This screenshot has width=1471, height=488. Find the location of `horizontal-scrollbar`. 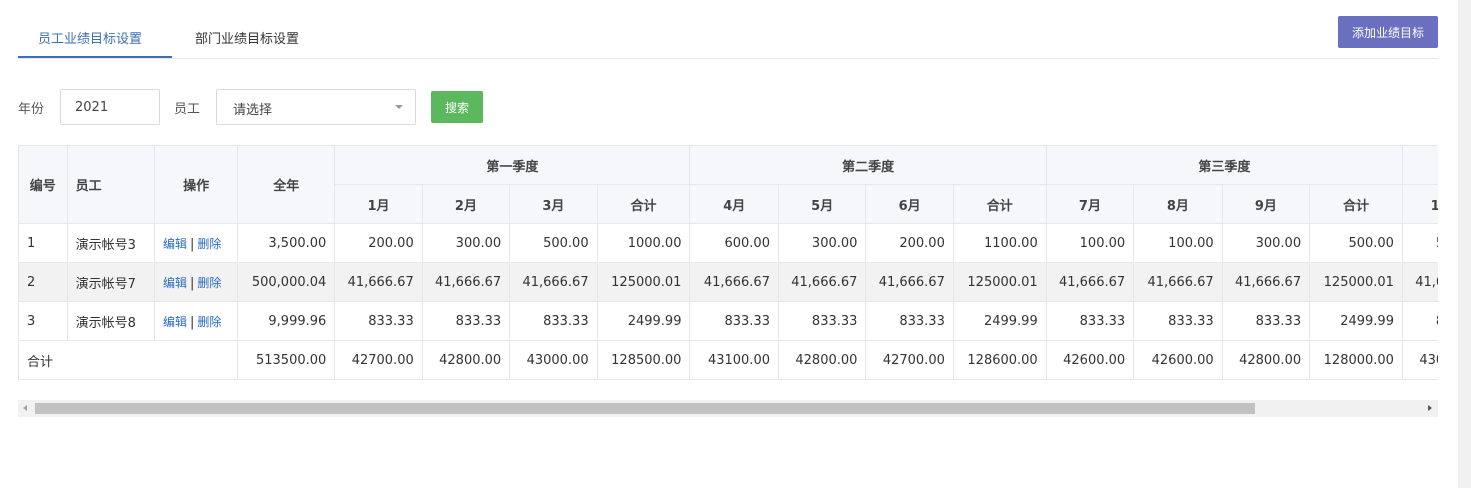

horizontal-scrollbar is located at coordinates (728, 408).